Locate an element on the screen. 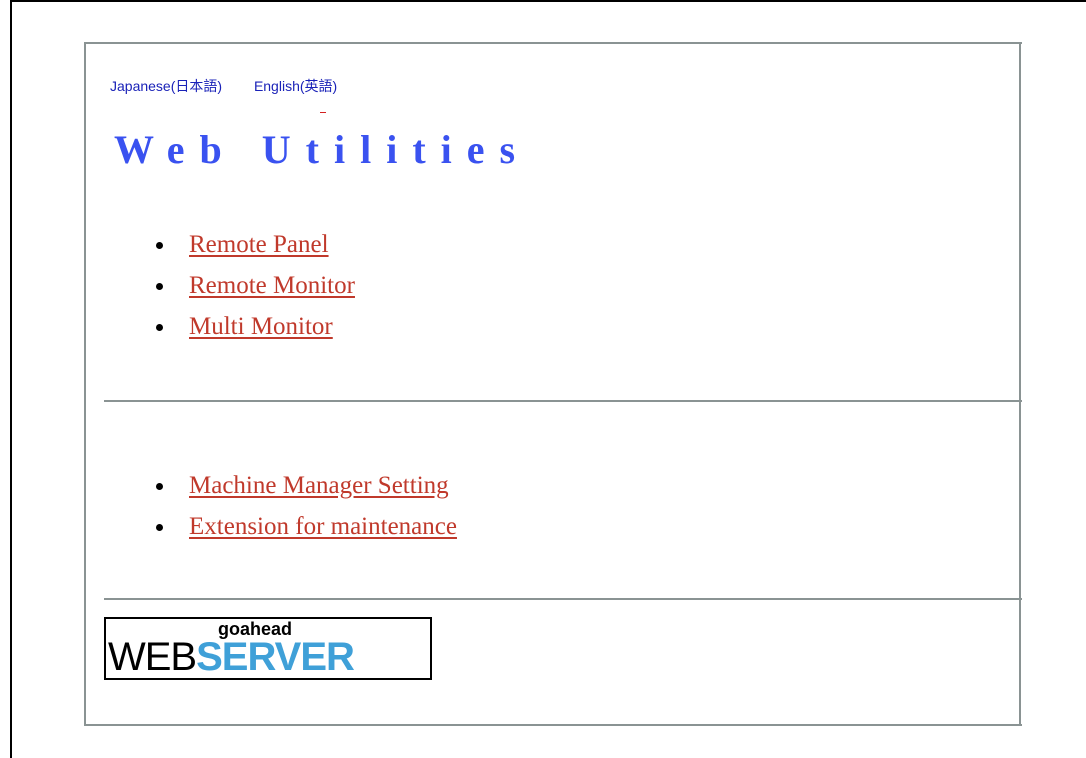  language-bar: Japanese(日本語) English(英語) is located at coordinates (223, 86).